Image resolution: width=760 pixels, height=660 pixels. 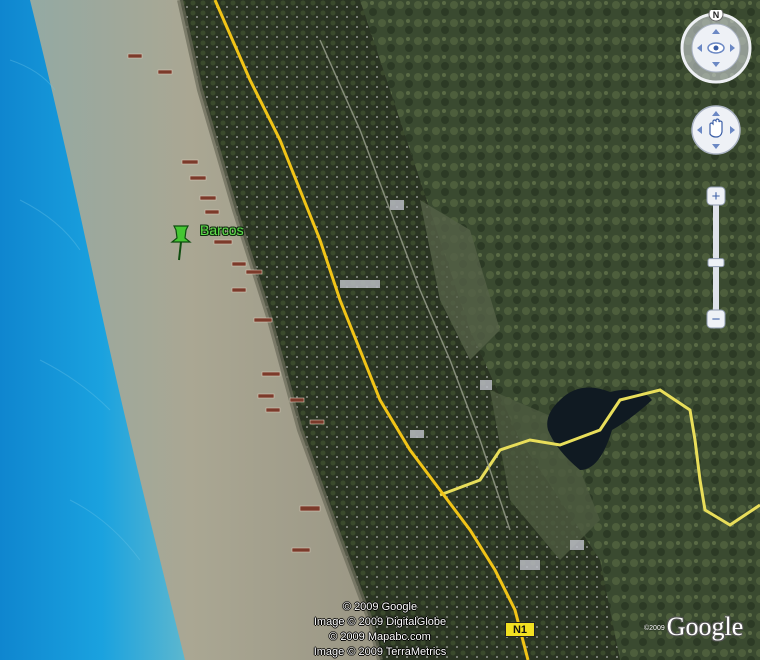 What do you see at coordinates (206, 242) in the screenshot?
I see `placemark: Barcos` at bounding box center [206, 242].